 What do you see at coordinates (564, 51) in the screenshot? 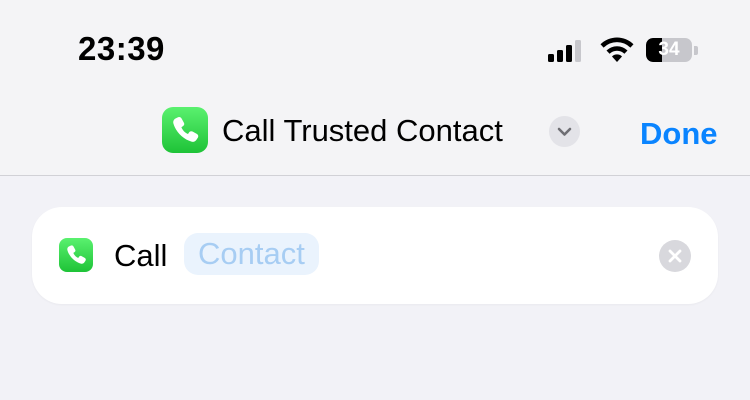
I see `cellular-signal-icon` at bounding box center [564, 51].